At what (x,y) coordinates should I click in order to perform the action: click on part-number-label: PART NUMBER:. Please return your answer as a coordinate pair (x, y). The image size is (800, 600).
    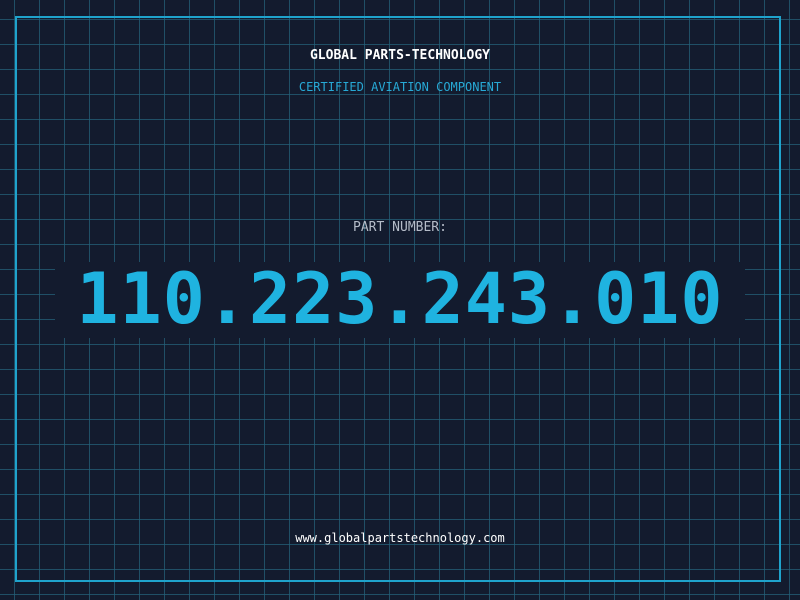
    Looking at the image, I should click on (400, 227).